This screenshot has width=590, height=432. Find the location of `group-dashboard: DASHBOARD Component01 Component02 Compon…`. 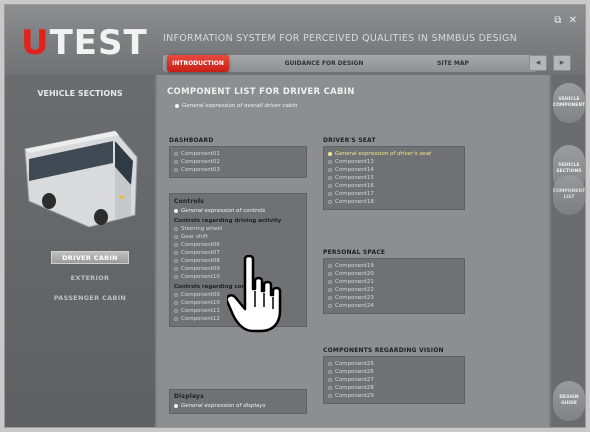

group-dashboard: DASHBOARD Component01 Component02 Compon… is located at coordinates (238, 157).